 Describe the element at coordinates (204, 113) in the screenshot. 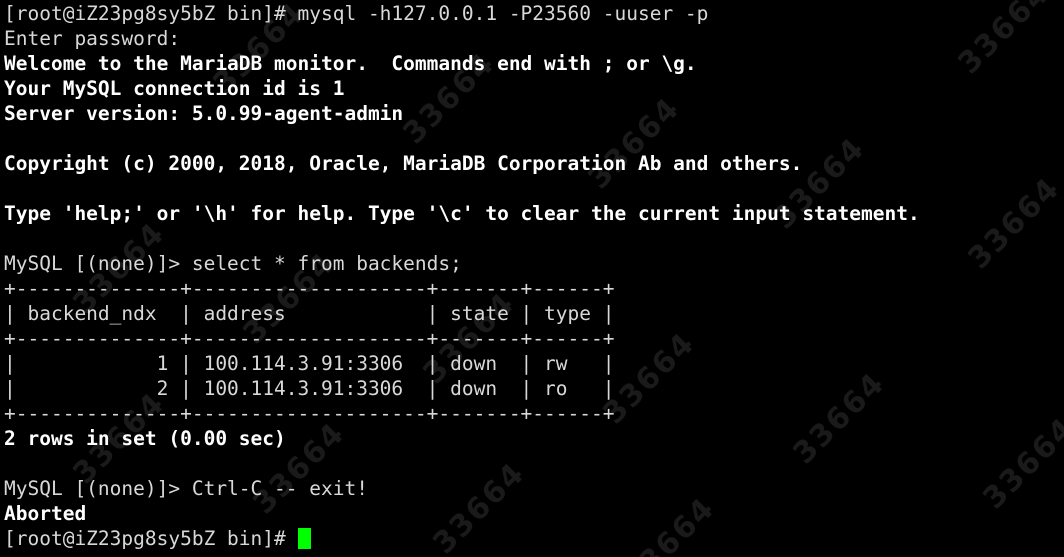

I see `line-server-version: Server version: 5.0.99-agent-admin` at that location.